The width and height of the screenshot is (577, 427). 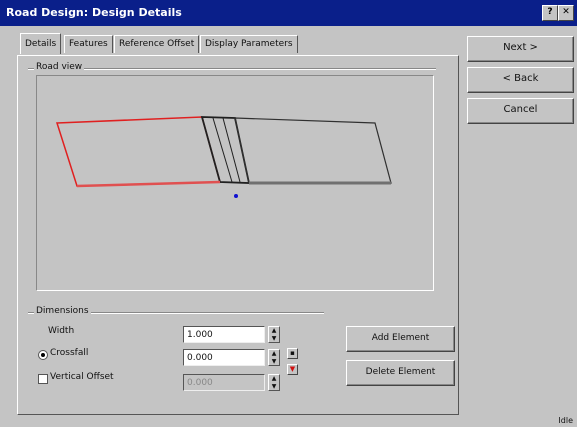 I want to click on road-preview-drawing, so click(x=223, y=157).